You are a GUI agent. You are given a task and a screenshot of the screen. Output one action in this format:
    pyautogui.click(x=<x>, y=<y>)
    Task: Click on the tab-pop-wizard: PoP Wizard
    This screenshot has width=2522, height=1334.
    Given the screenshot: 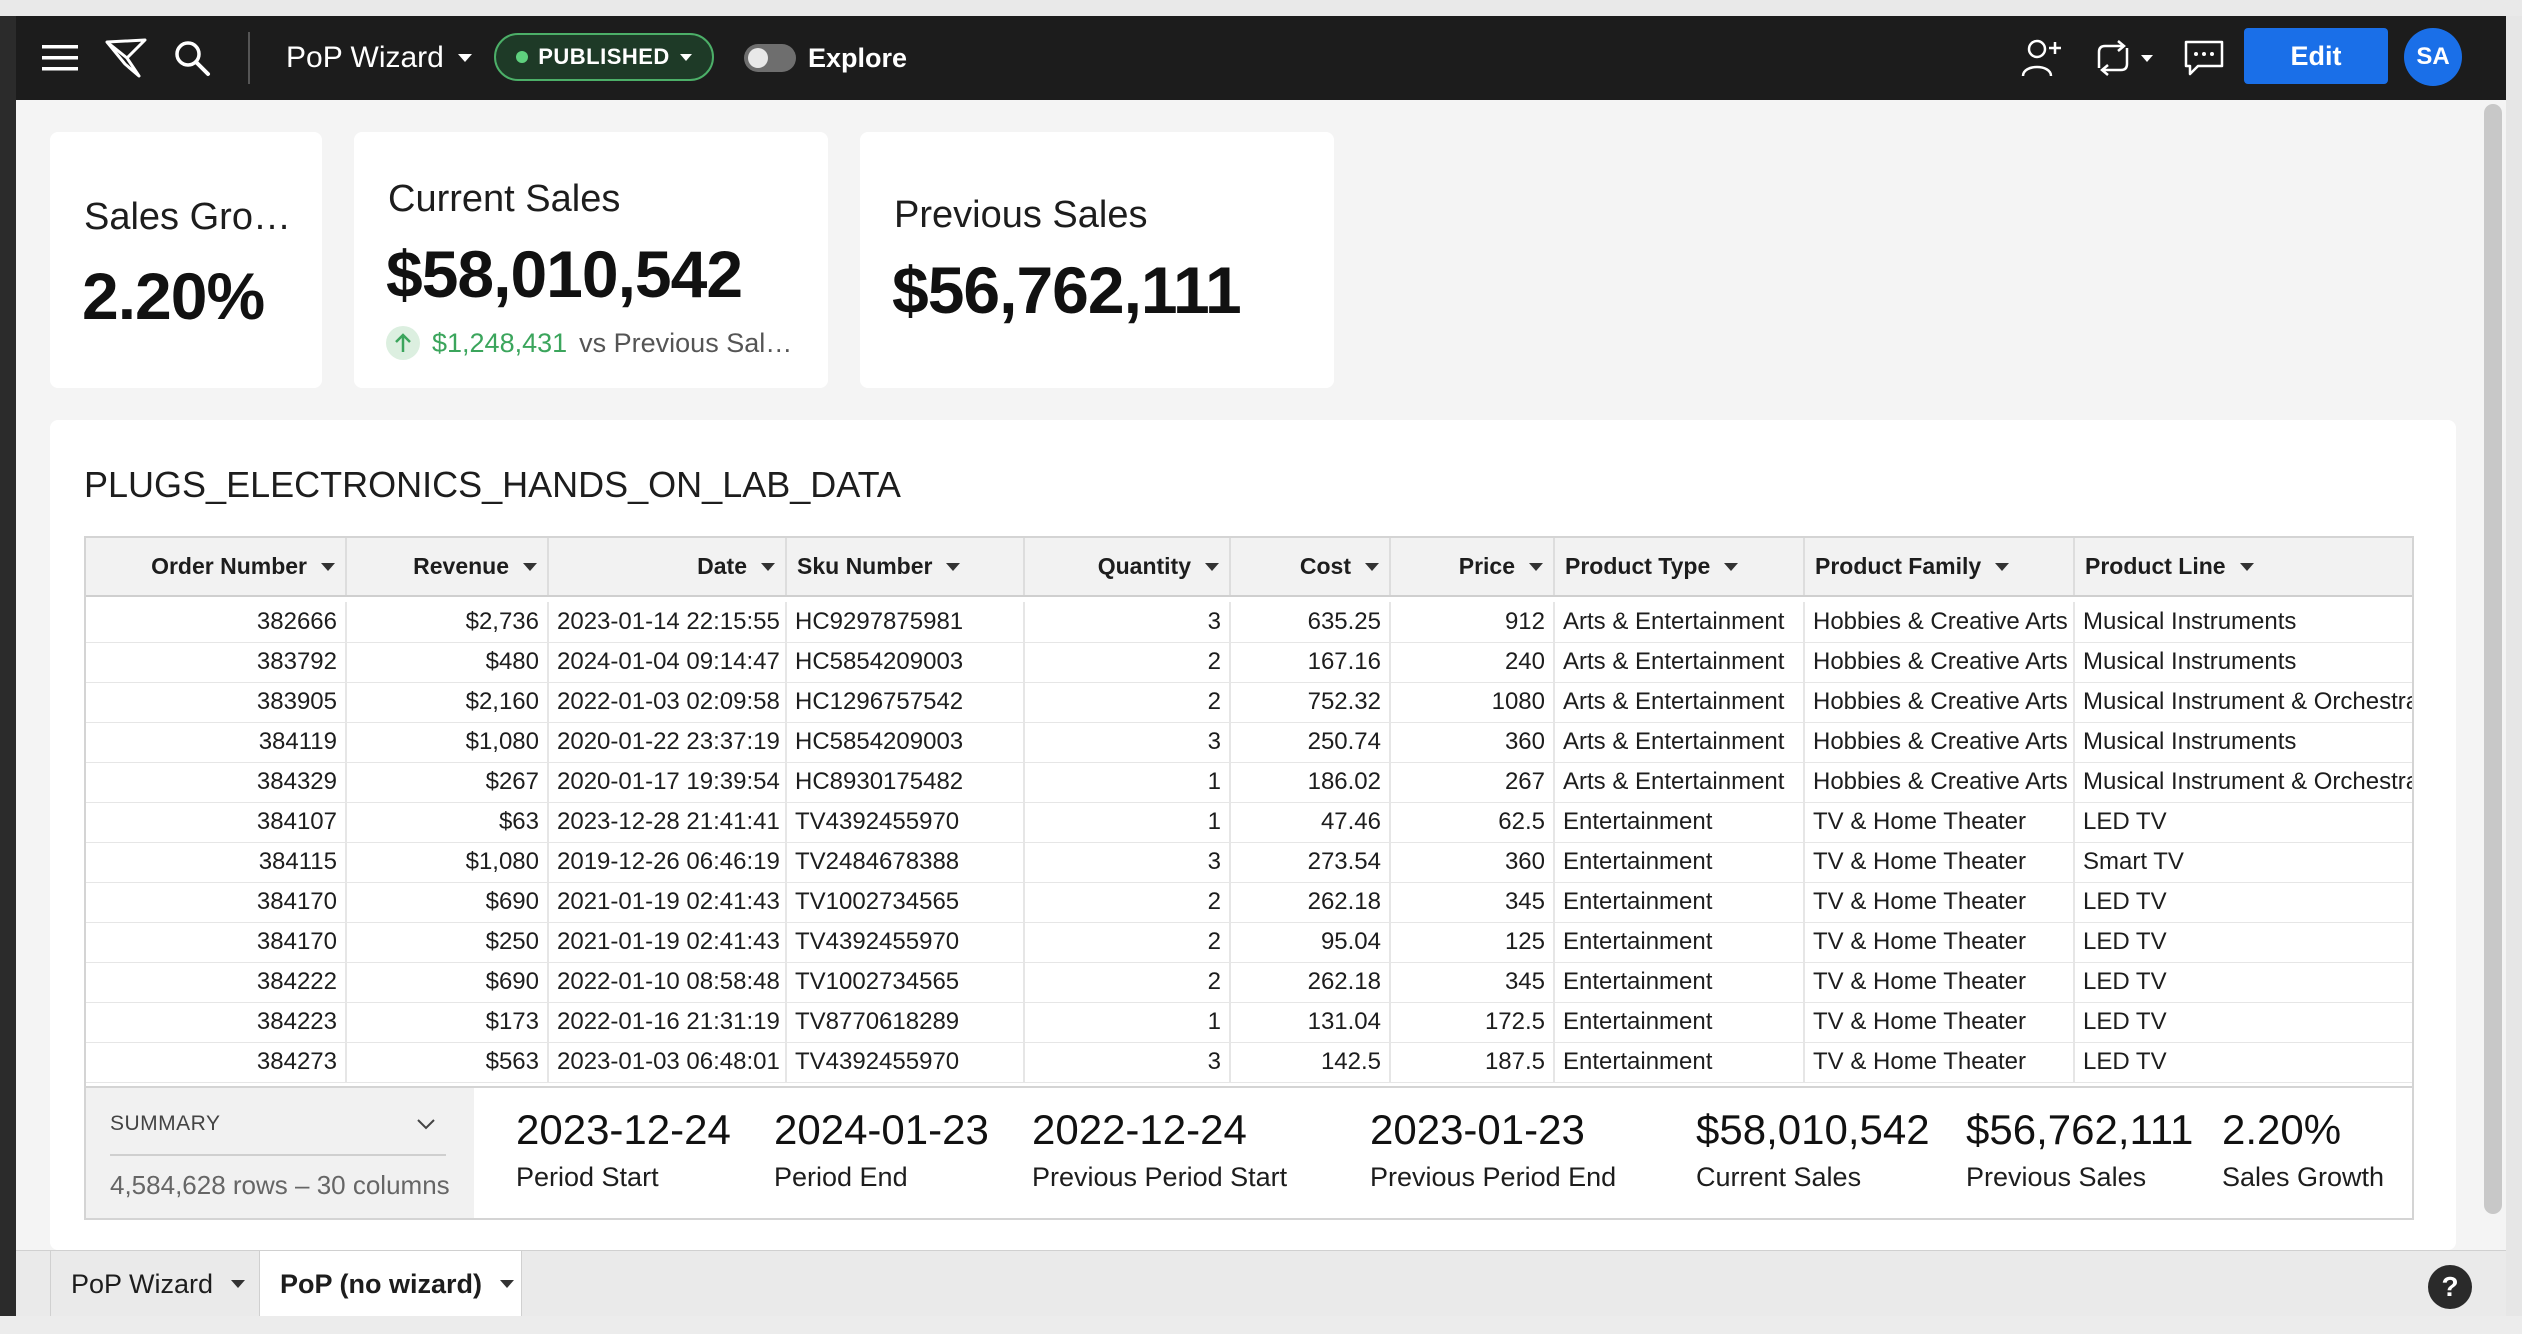 What is the action you would take?
    pyautogui.click(x=155, y=1284)
    